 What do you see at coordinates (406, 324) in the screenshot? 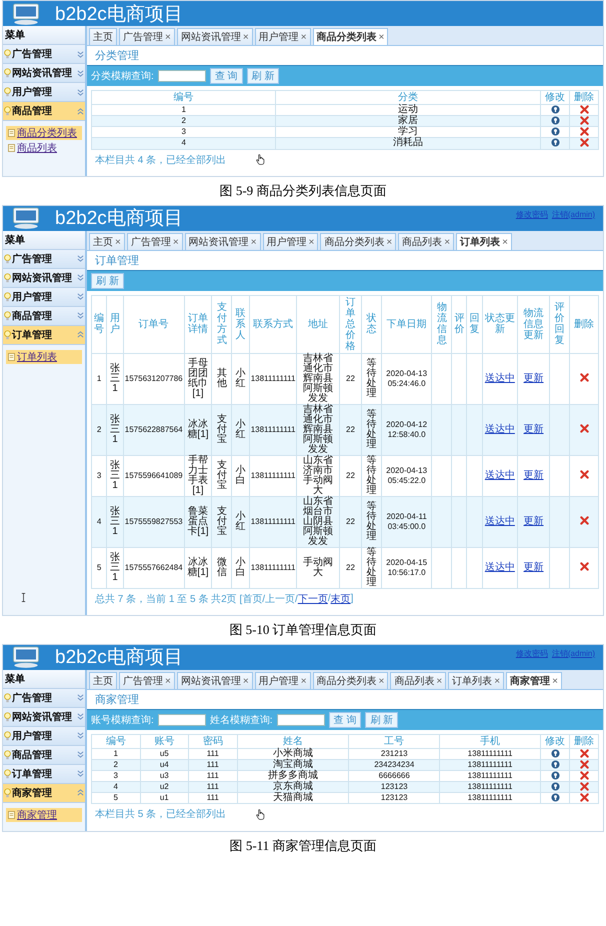
I see `column-header: 下单日期` at bounding box center [406, 324].